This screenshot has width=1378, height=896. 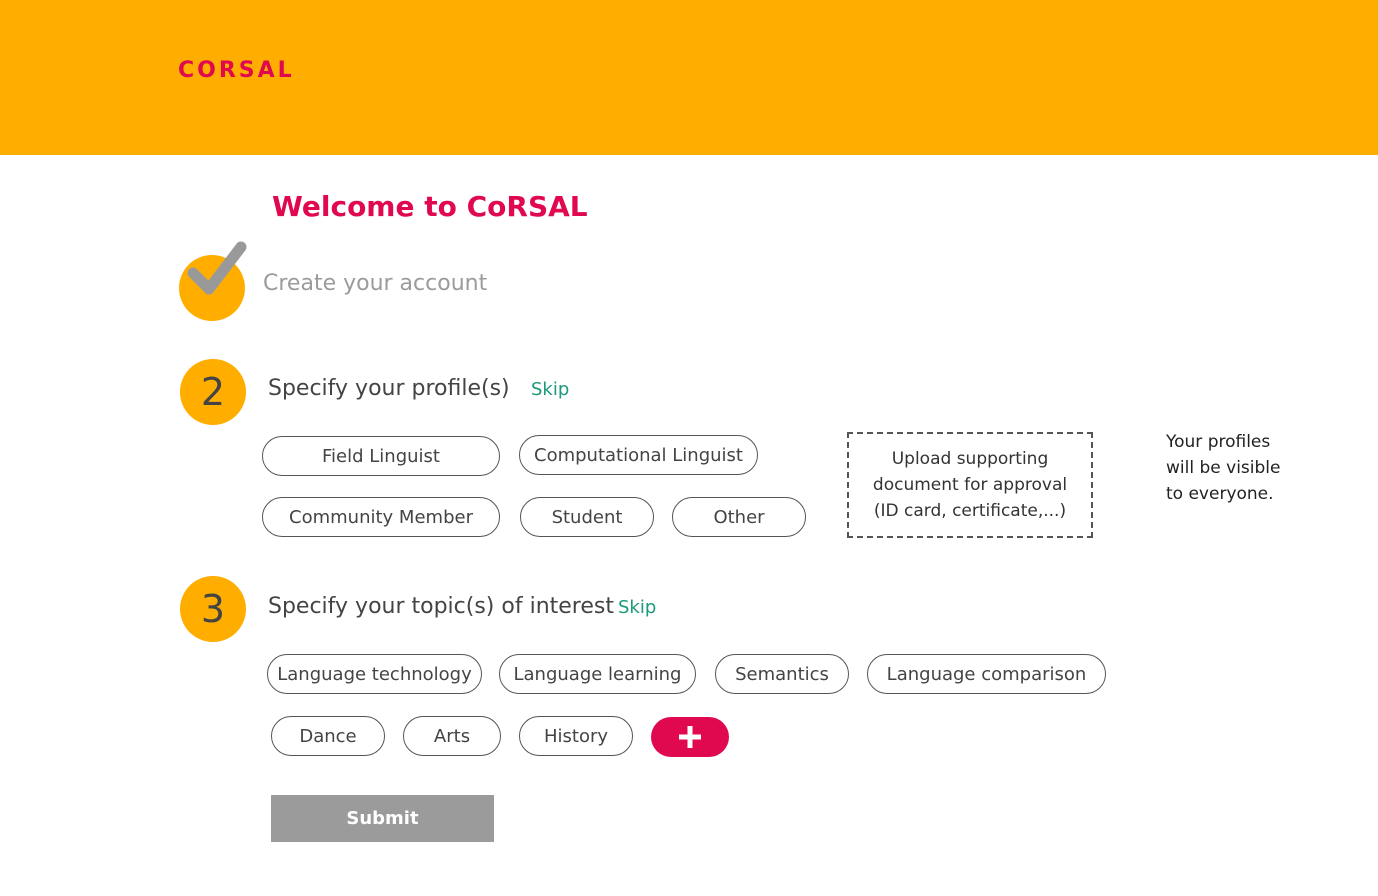 What do you see at coordinates (381, 517) in the screenshot?
I see `profile-option-community-member: Community Member` at bounding box center [381, 517].